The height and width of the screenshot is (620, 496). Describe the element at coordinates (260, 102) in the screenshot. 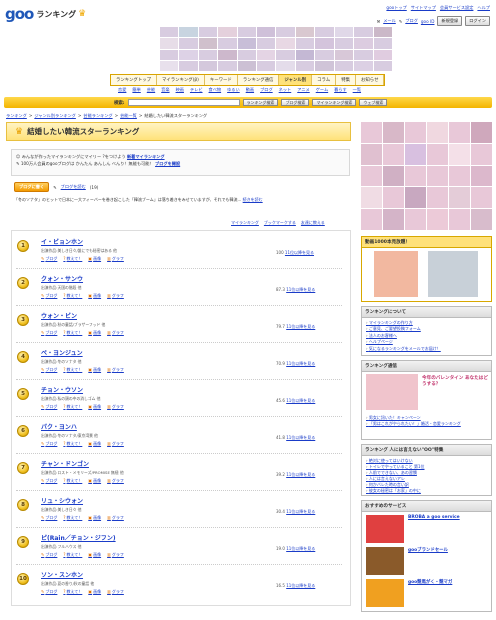

I see `ranking-search-button: ランキング検索` at that location.